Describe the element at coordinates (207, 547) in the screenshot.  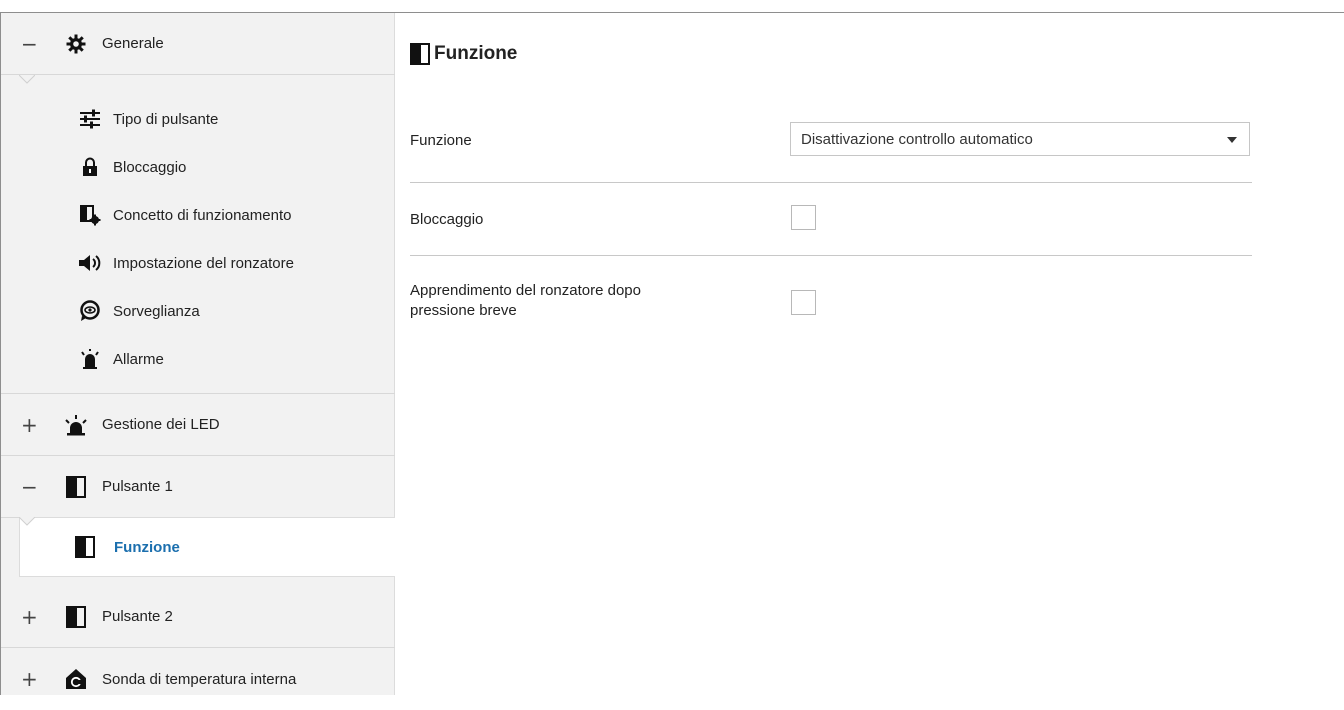
I see `sidebar-item-funzione: Funzione` at that location.